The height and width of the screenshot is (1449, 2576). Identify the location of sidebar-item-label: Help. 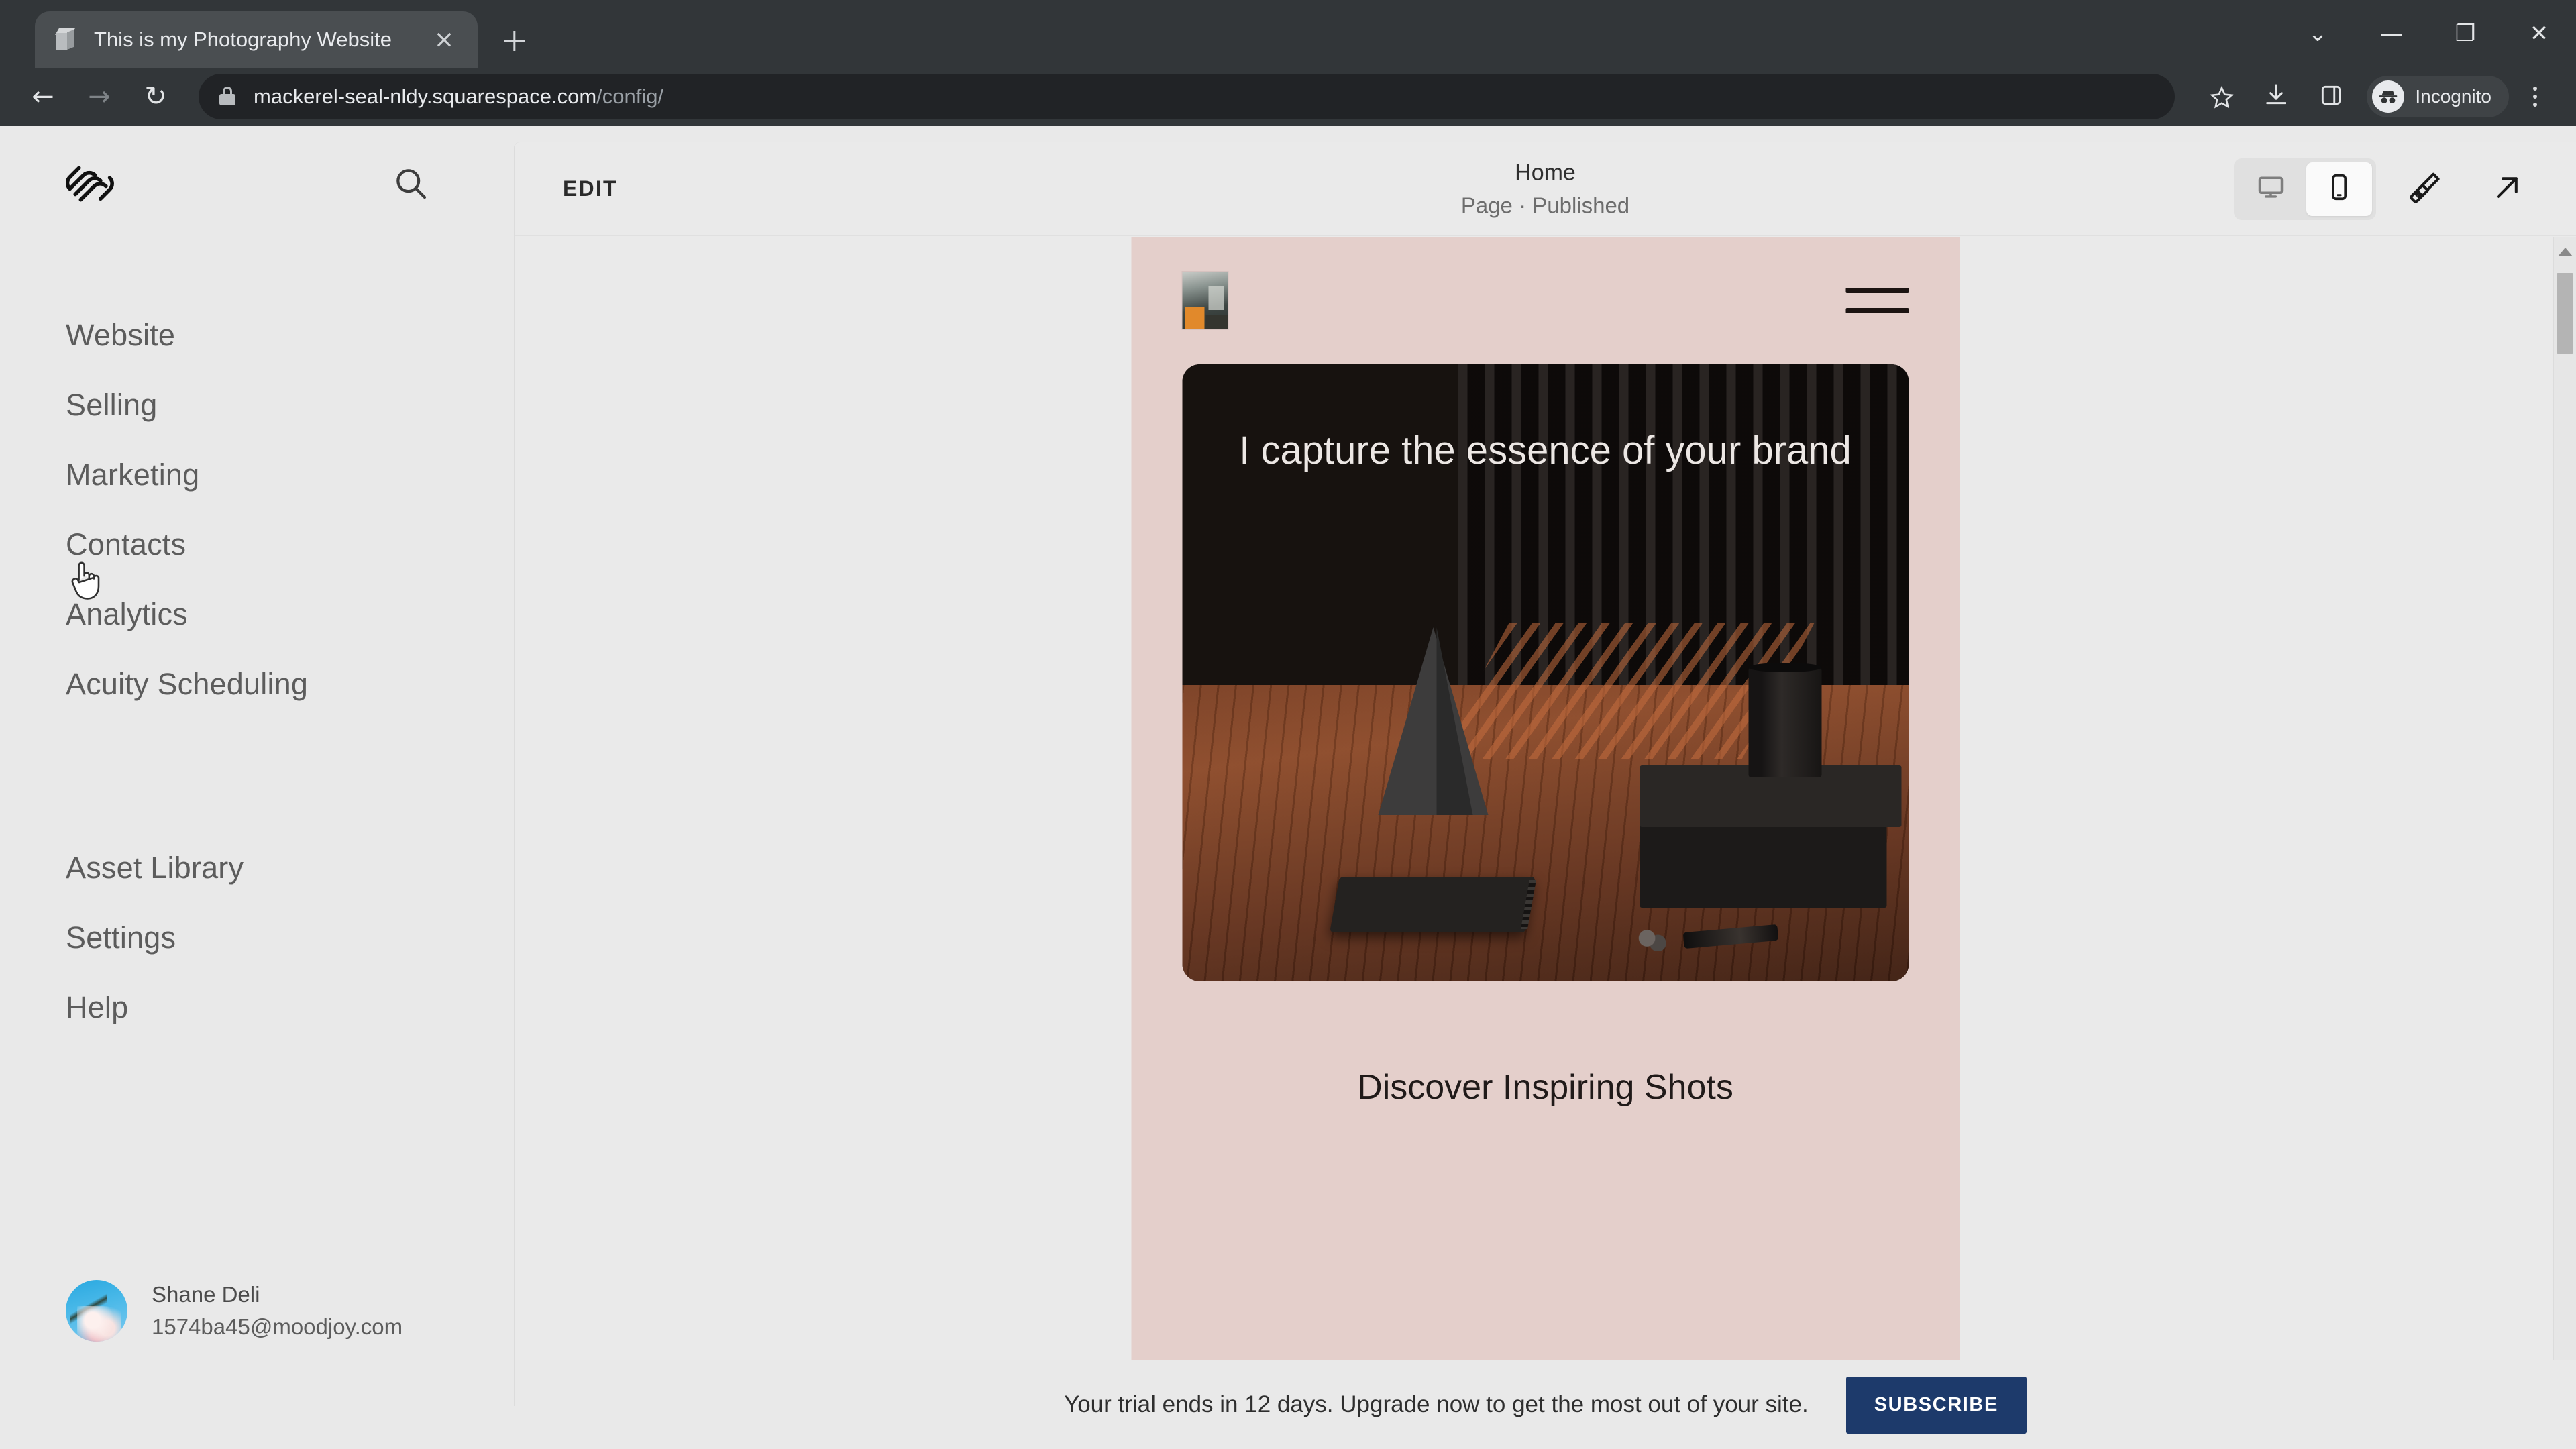
(97, 1007).